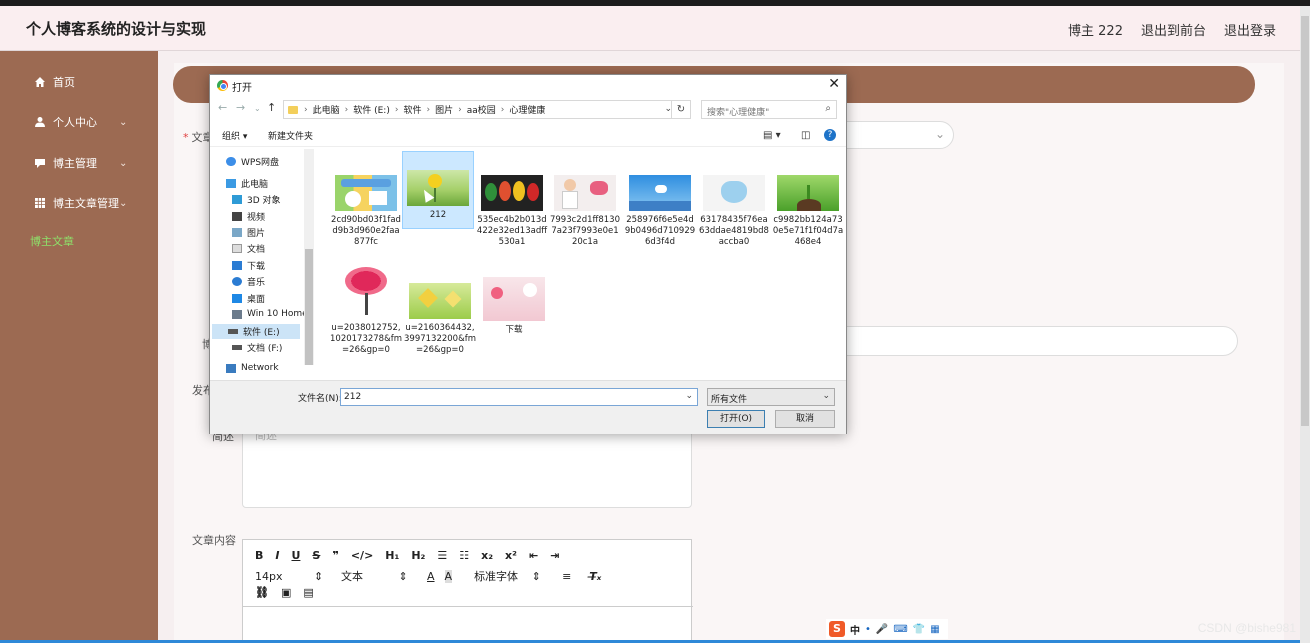 Image resolution: width=1310 pixels, height=643 pixels. Describe the element at coordinates (291, 576) in the screenshot. I see `font-size-select: 14px ⇕` at that location.